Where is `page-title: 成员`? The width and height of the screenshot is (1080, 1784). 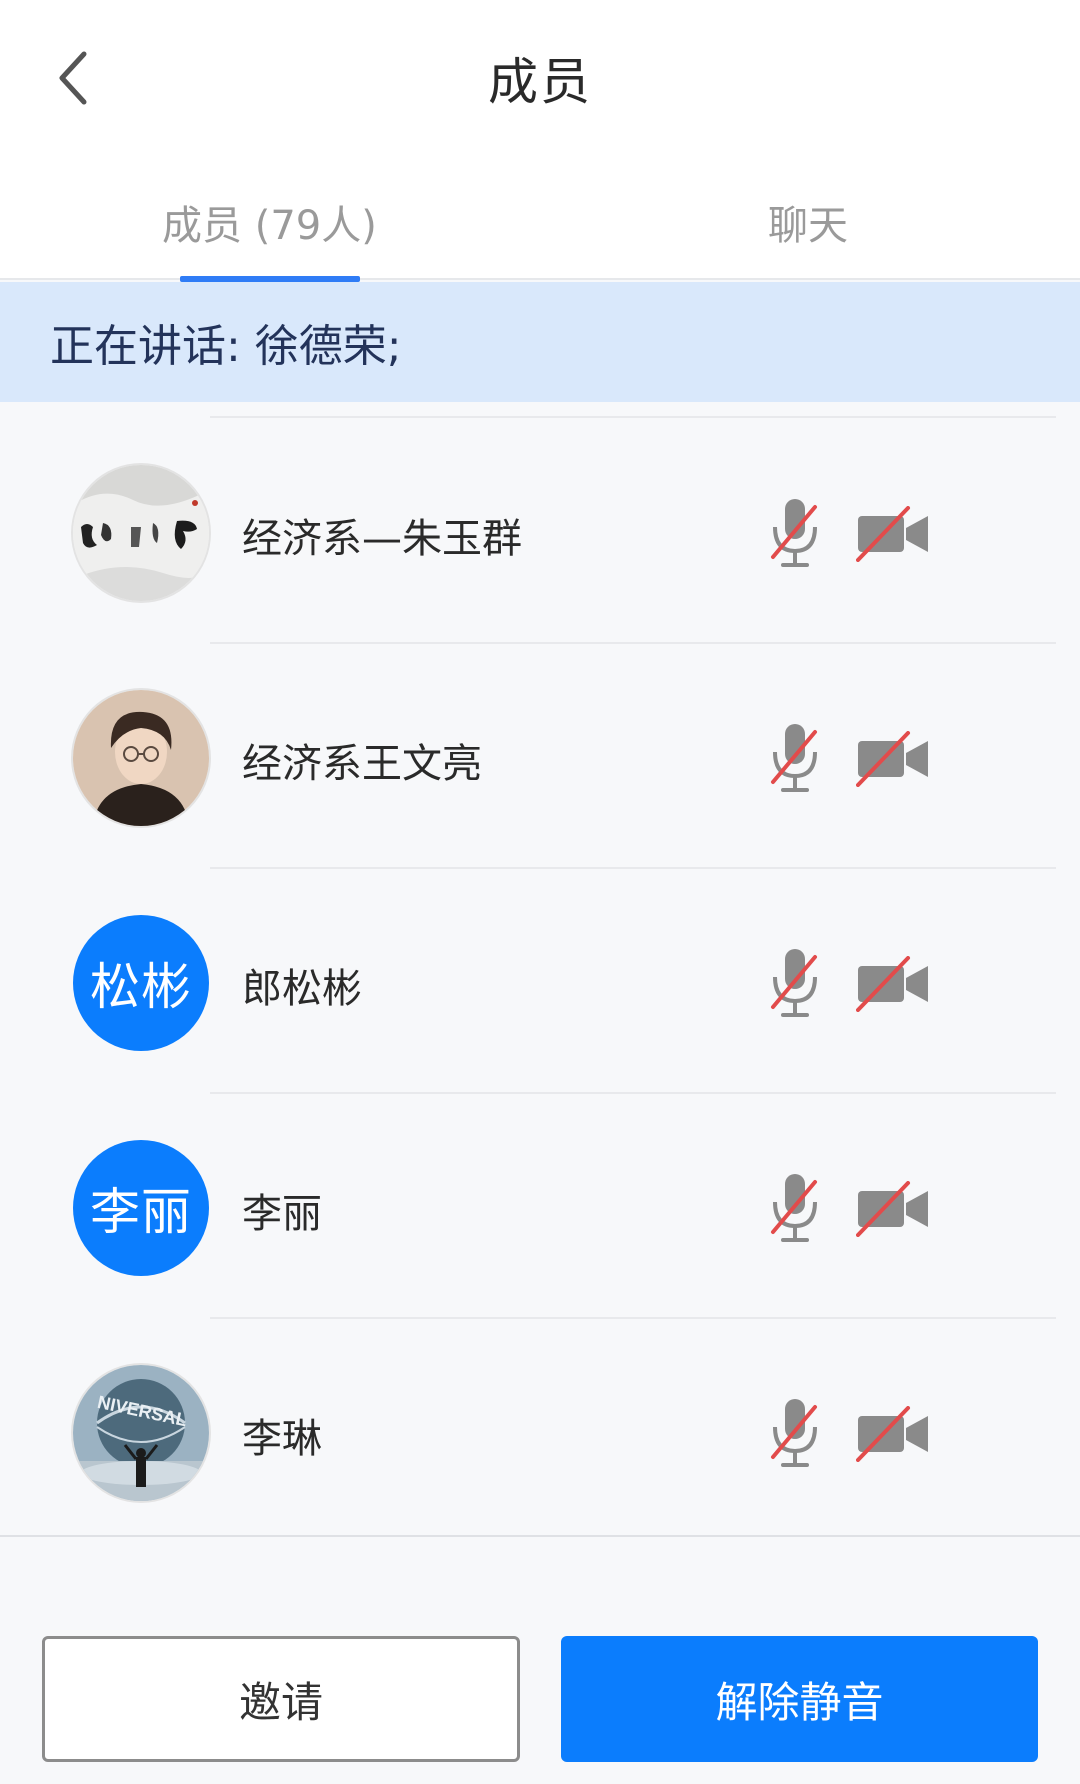 page-title: 成员 is located at coordinates (540, 82).